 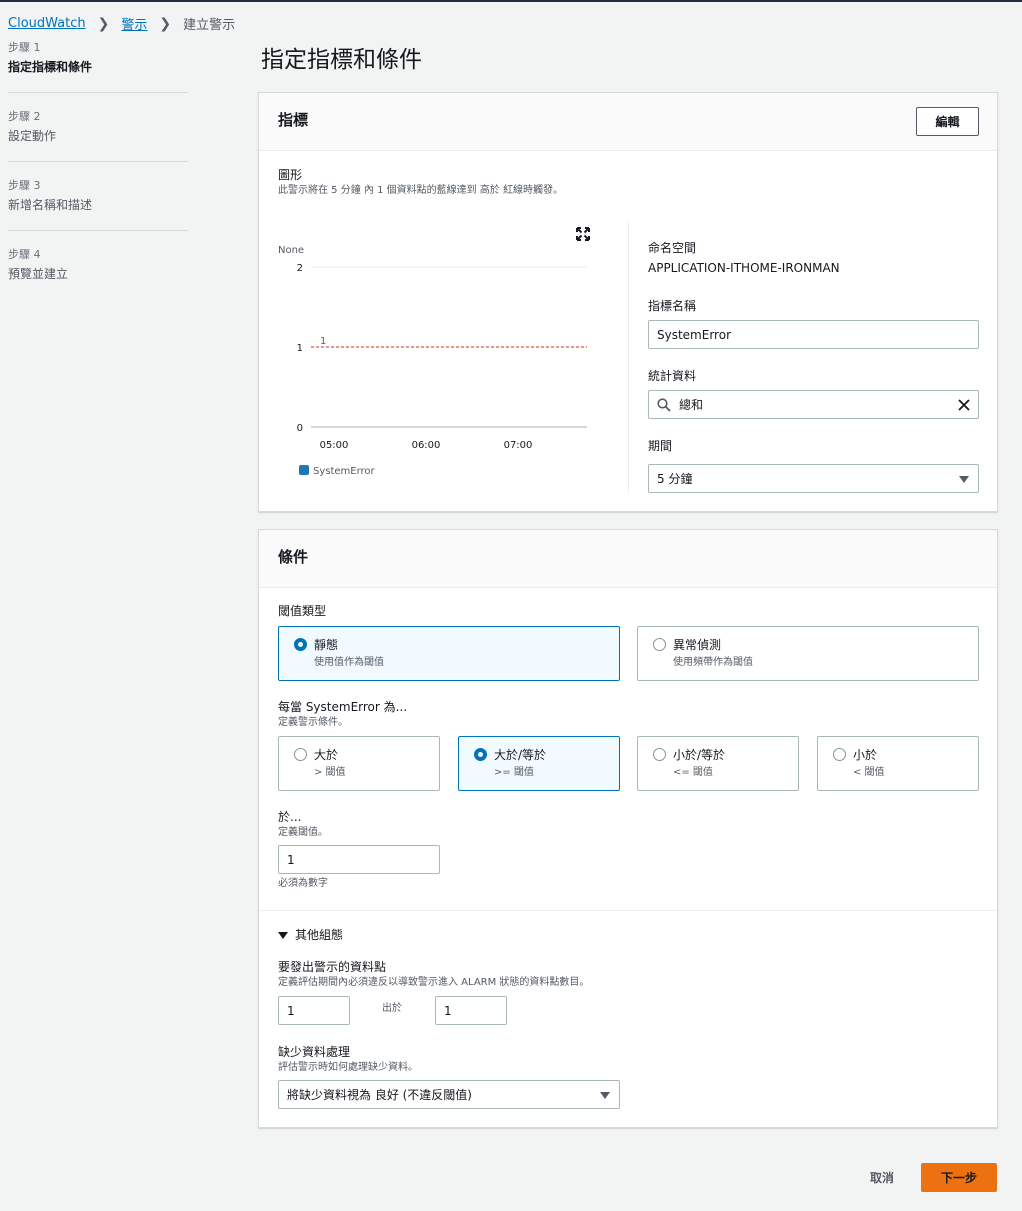 What do you see at coordinates (341, 60) in the screenshot?
I see `page-title: 指定指標和條件` at bounding box center [341, 60].